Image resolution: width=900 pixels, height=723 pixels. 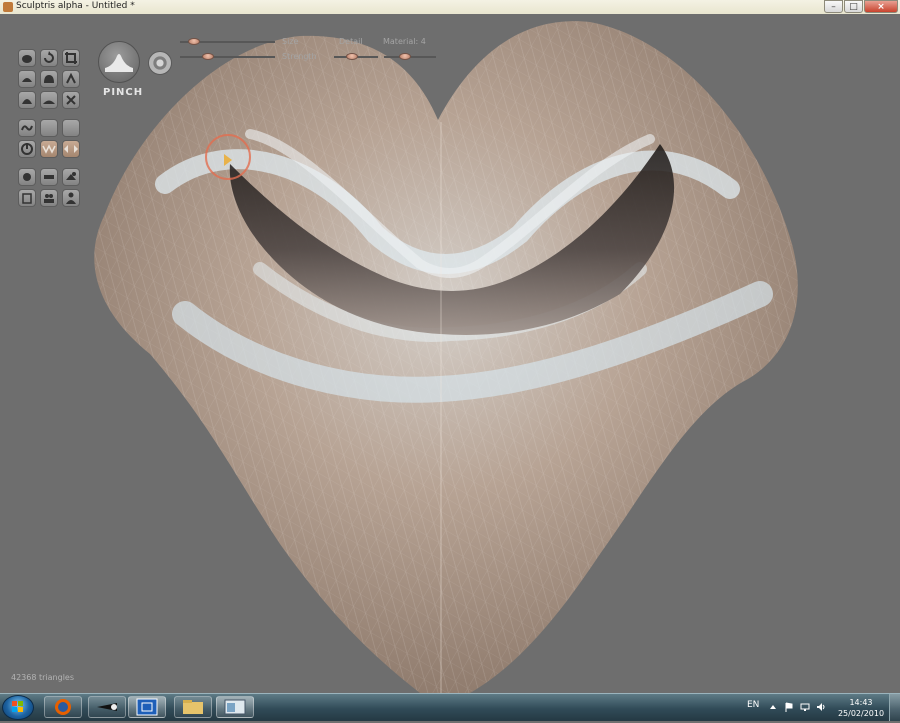 I want to click on action-center-flag-icon, so click(x=789, y=707).